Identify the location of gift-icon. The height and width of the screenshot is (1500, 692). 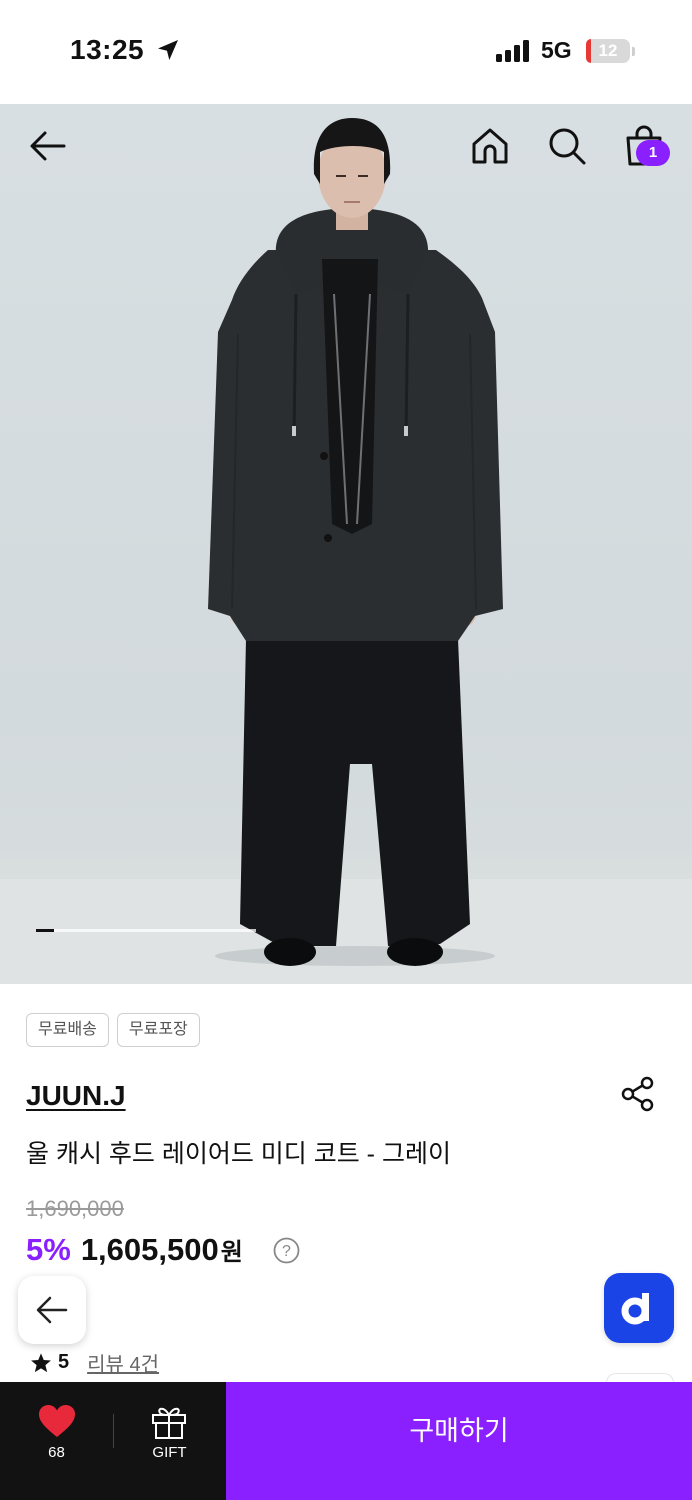
(169, 1423).